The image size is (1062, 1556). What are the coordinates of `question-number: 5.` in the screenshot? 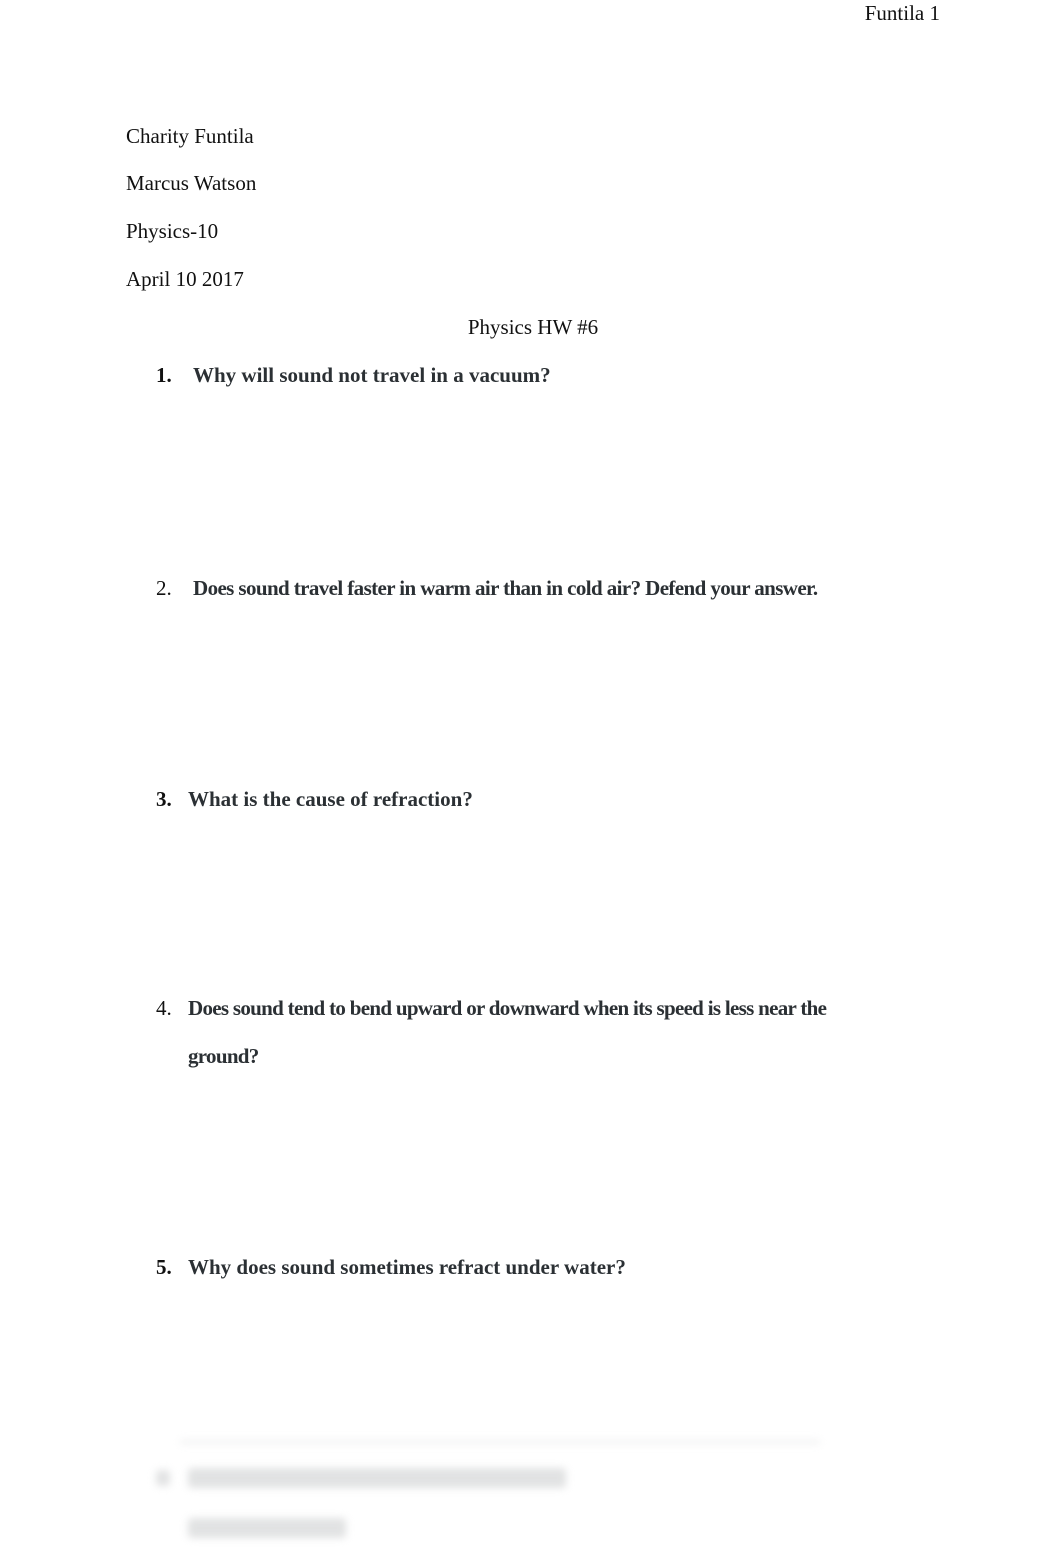 It's located at (164, 1267).